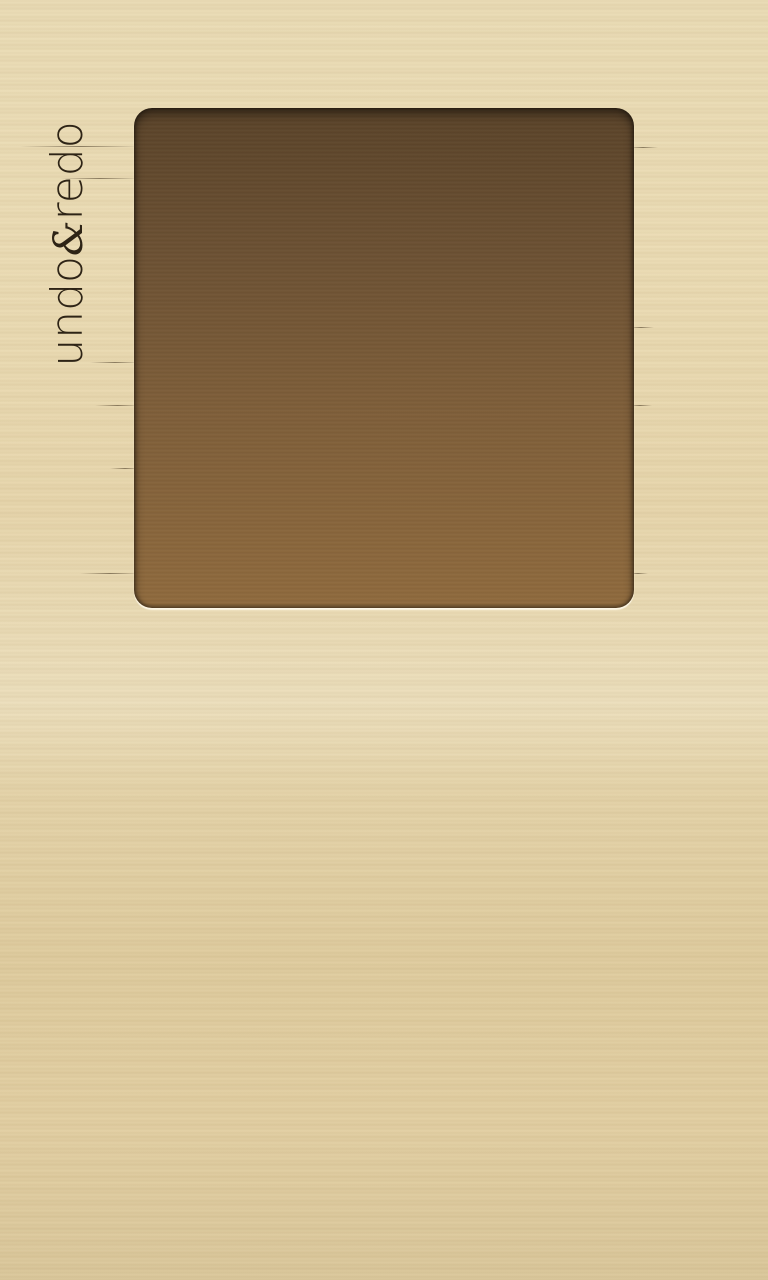  I want to click on logo-ampersand: &, so click(69, 238).